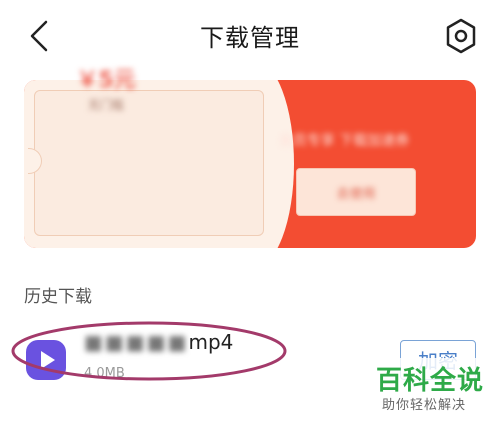  I want to click on coupon-condition: 无门槛, so click(105, 105).